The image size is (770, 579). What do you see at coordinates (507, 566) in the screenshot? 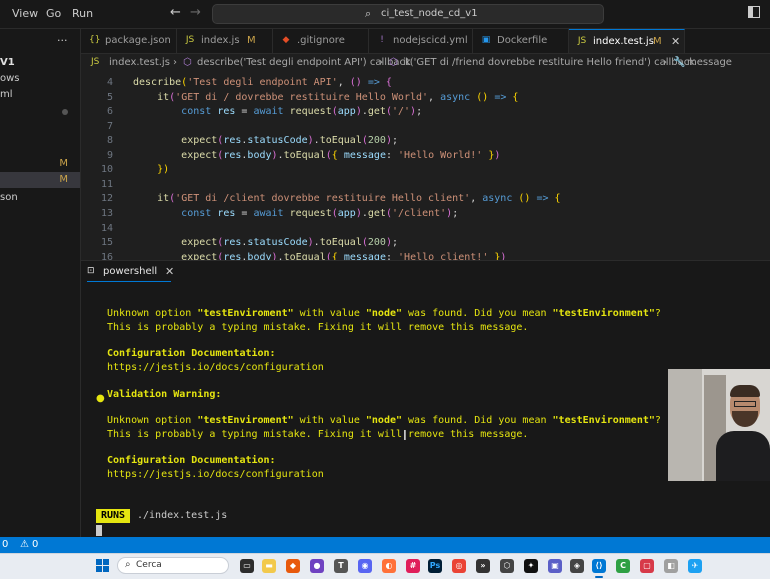
I see `app-icon: ⬡` at bounding box center [507, 566].